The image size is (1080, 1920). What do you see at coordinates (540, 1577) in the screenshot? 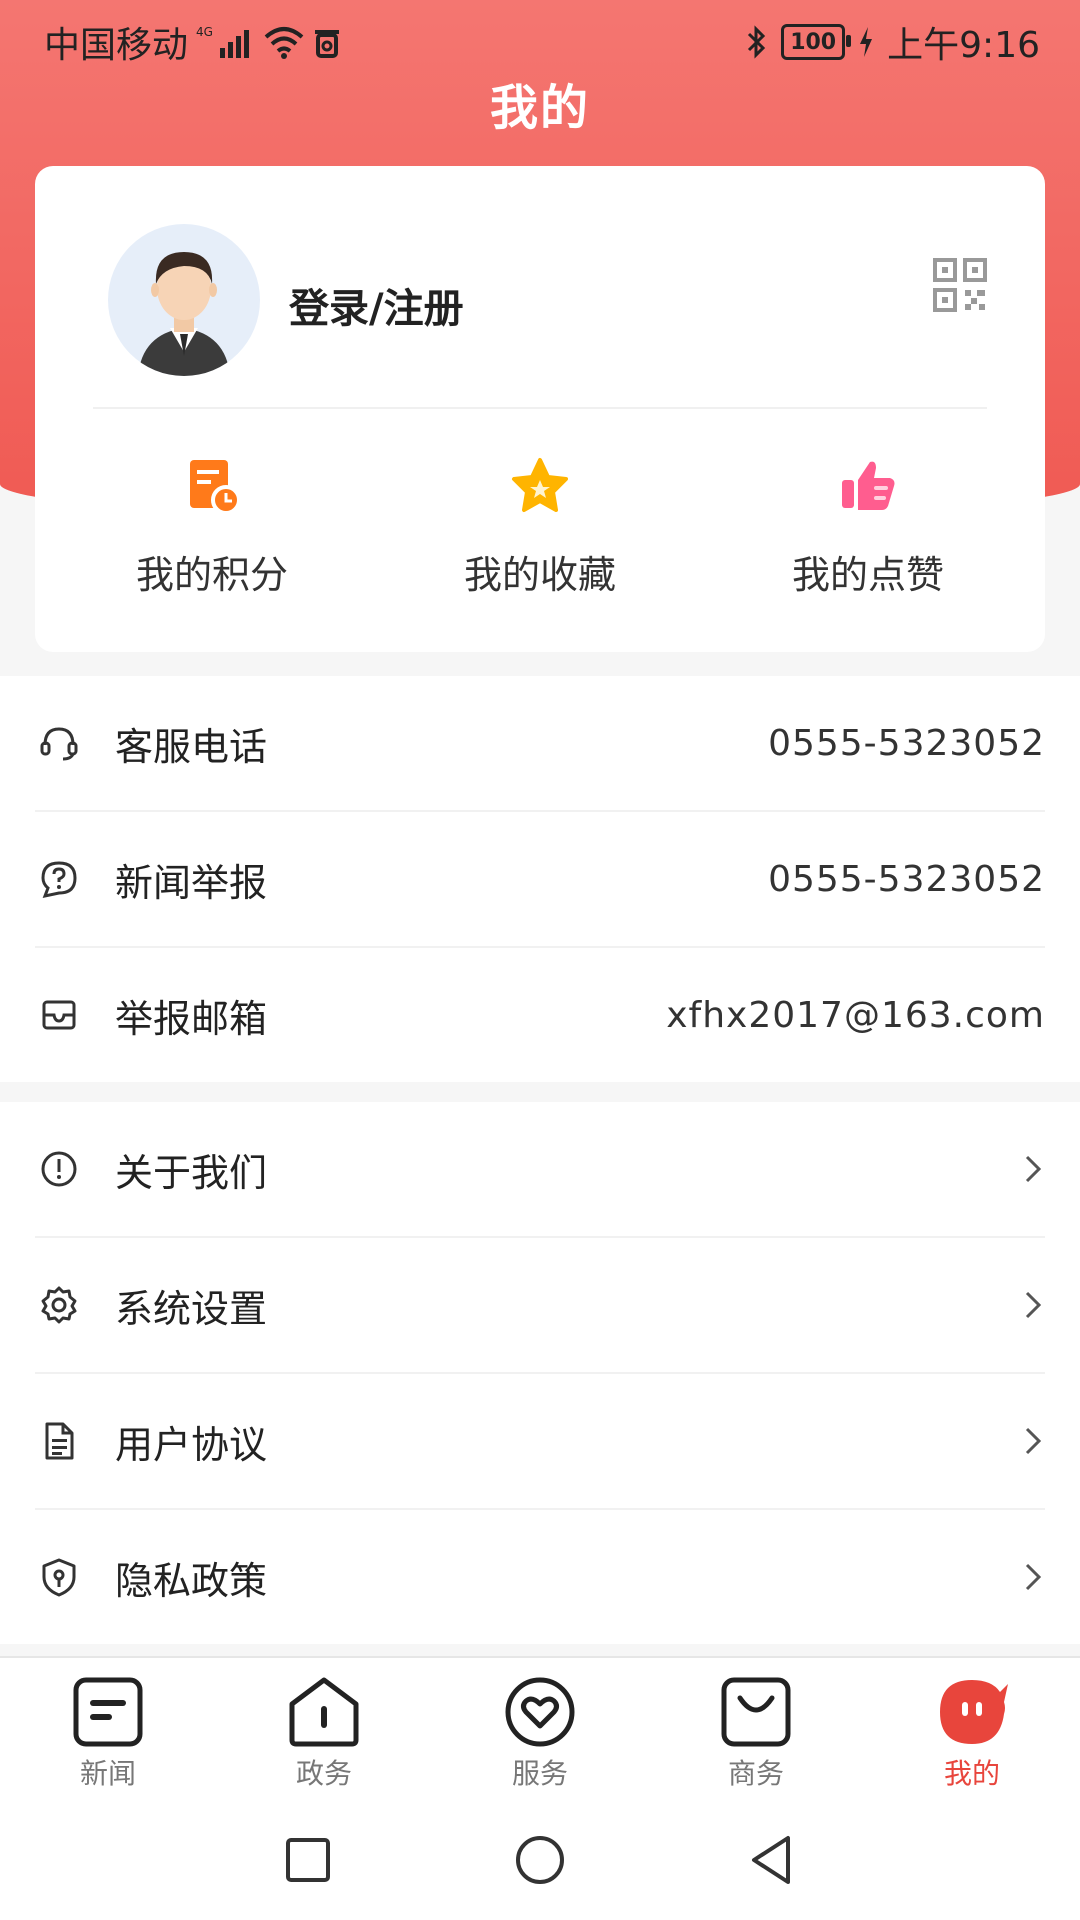
I see `menu-item-privacy-policy: 隐私政策` at bounding box center [540, 1577].